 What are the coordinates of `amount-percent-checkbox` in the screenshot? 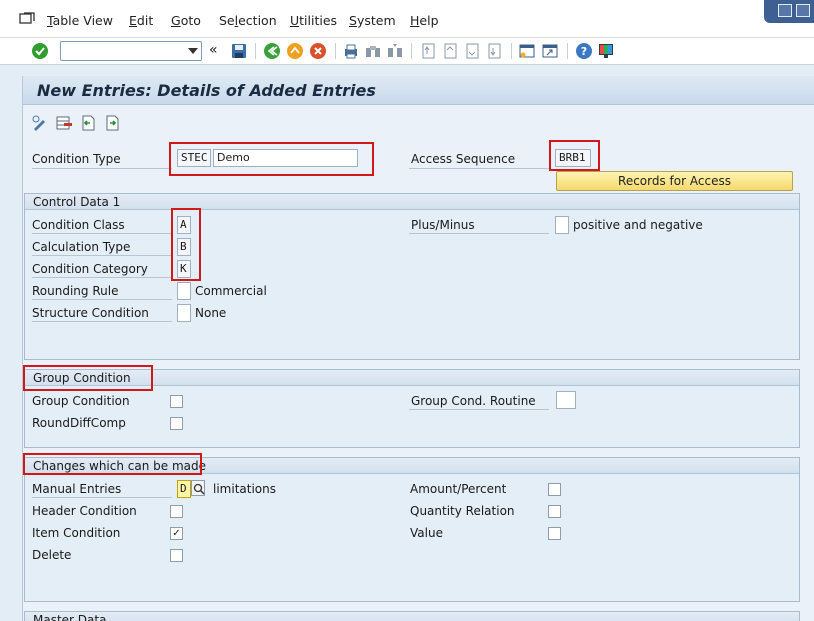 It's located at (554, 489).